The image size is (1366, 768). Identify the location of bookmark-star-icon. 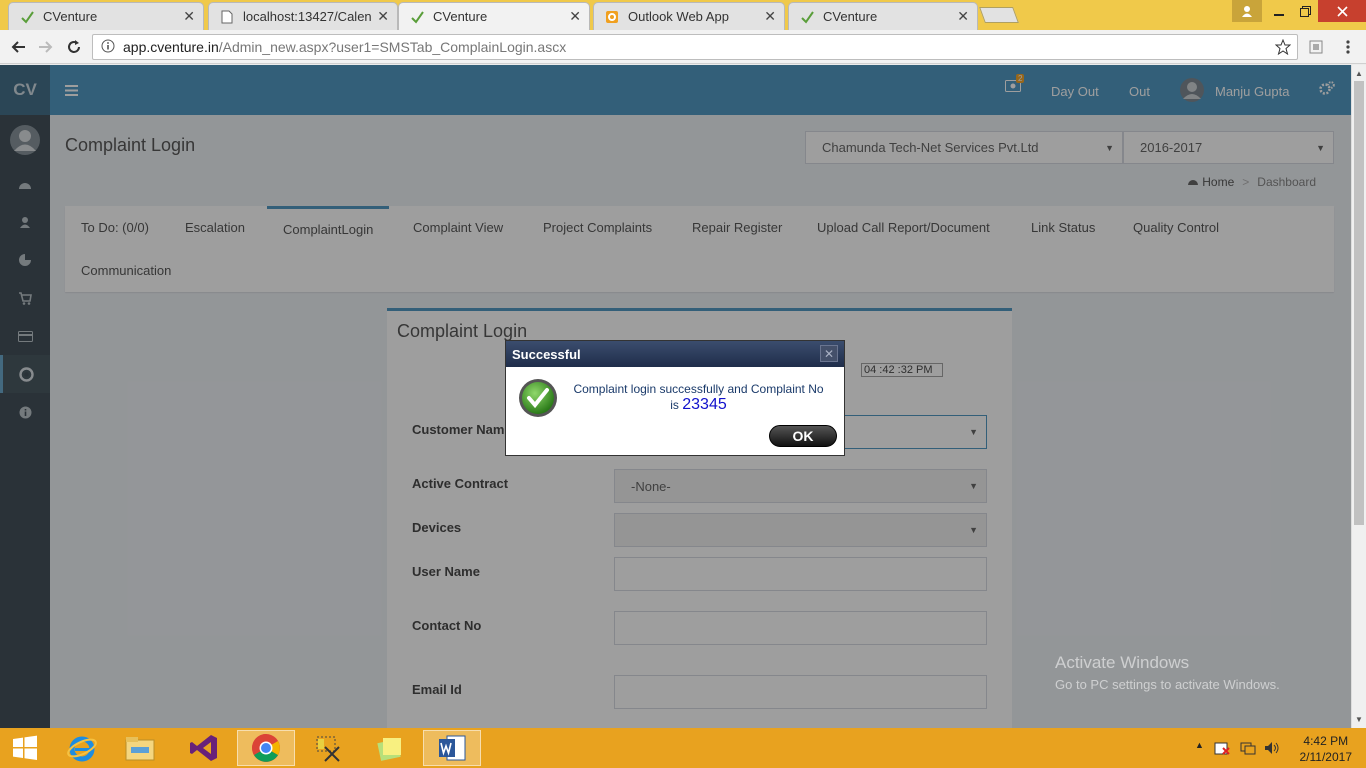
(1283, 48).